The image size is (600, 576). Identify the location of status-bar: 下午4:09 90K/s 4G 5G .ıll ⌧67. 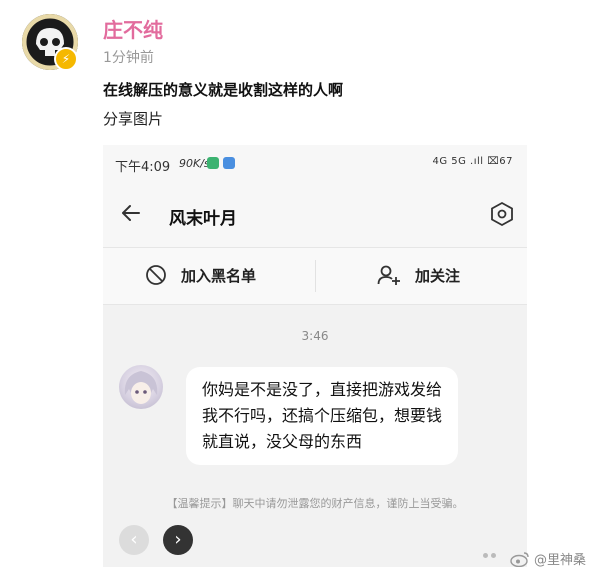
(315, 164).